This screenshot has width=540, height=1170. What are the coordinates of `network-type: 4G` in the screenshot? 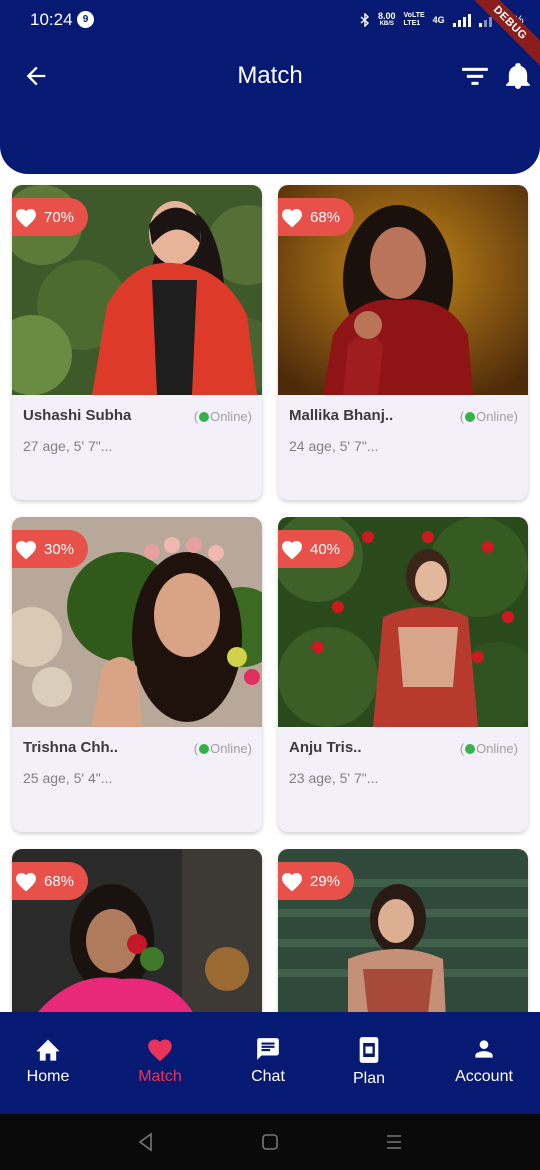 It's located at (438, 20).